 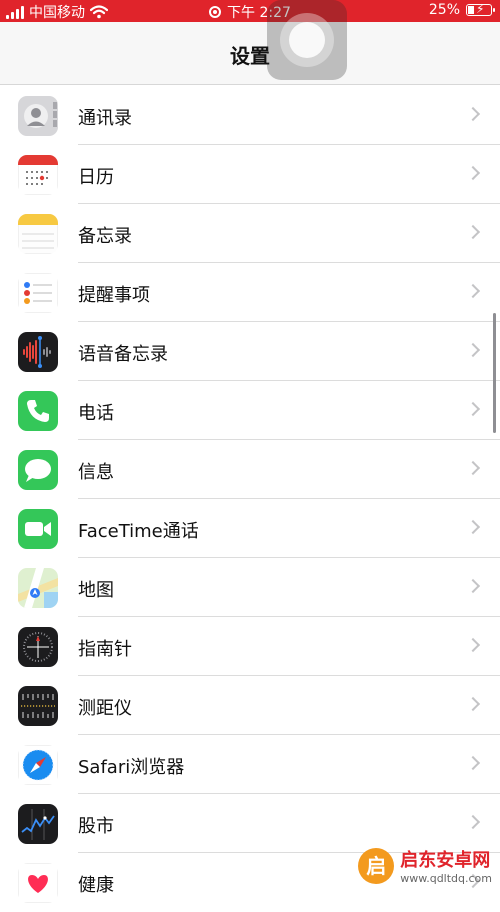 I want to click on health-icon, so click(x=38, y=883).